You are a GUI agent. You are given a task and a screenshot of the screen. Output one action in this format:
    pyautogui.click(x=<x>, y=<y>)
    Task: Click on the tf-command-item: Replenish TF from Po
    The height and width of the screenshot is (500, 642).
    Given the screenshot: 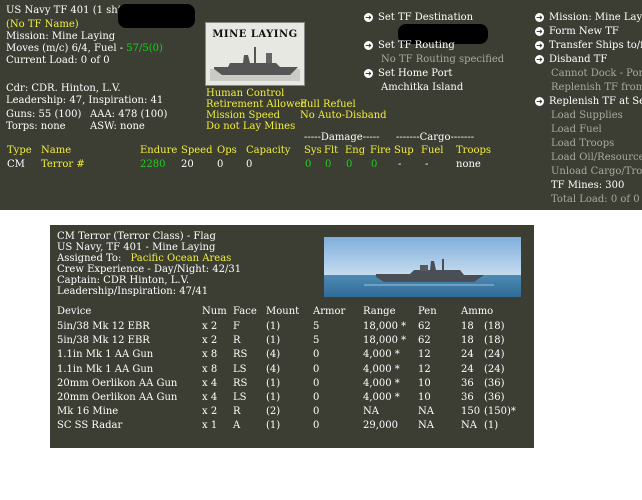 What is the action you would take?
    pyautogui.click(x=596, y=87)
    